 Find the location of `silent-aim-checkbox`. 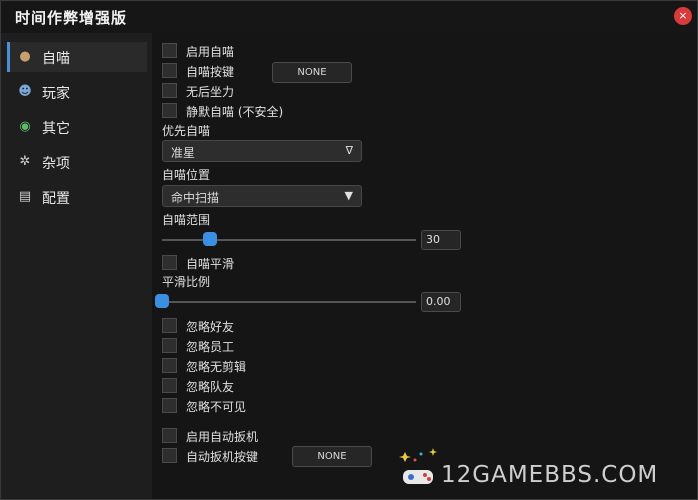

silent-aim-checkbox is located at coordinates (169, 110).